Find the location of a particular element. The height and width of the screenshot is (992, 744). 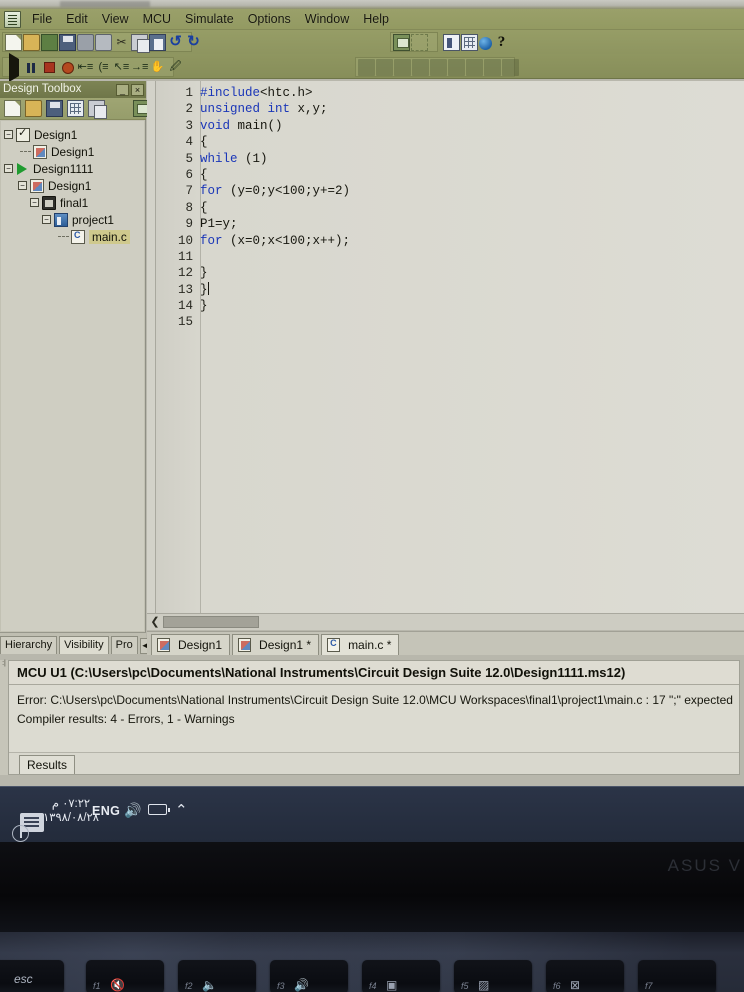

code-text: unsigned int x,y; is located at coordinates (262, 109).